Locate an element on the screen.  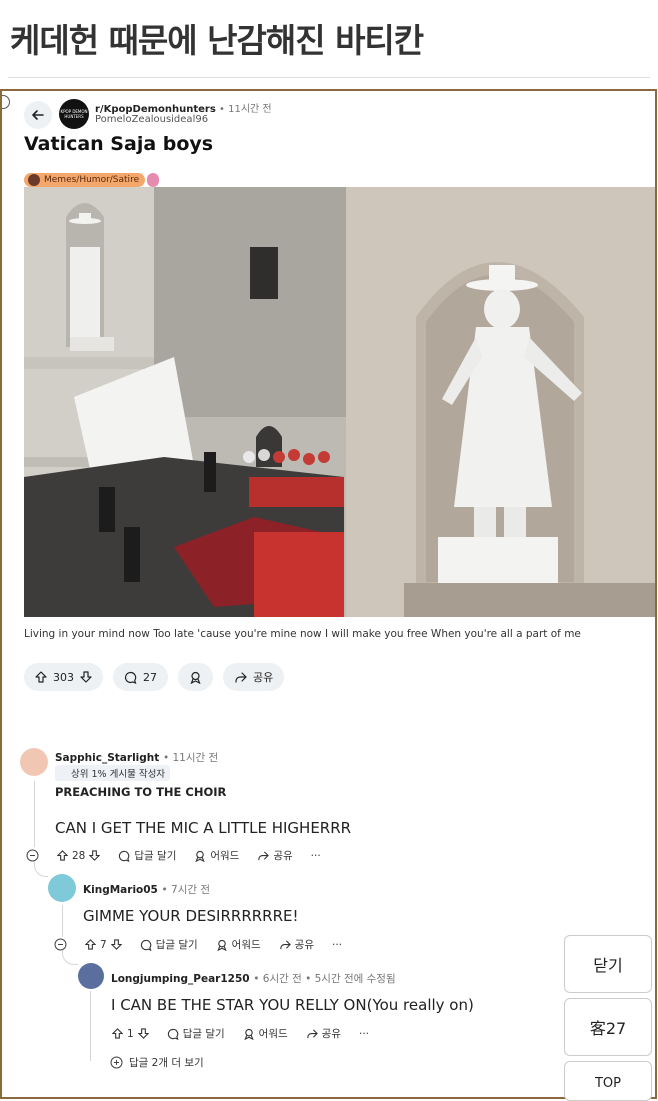
vote-control: 28 is located at coordinates (79, 856).